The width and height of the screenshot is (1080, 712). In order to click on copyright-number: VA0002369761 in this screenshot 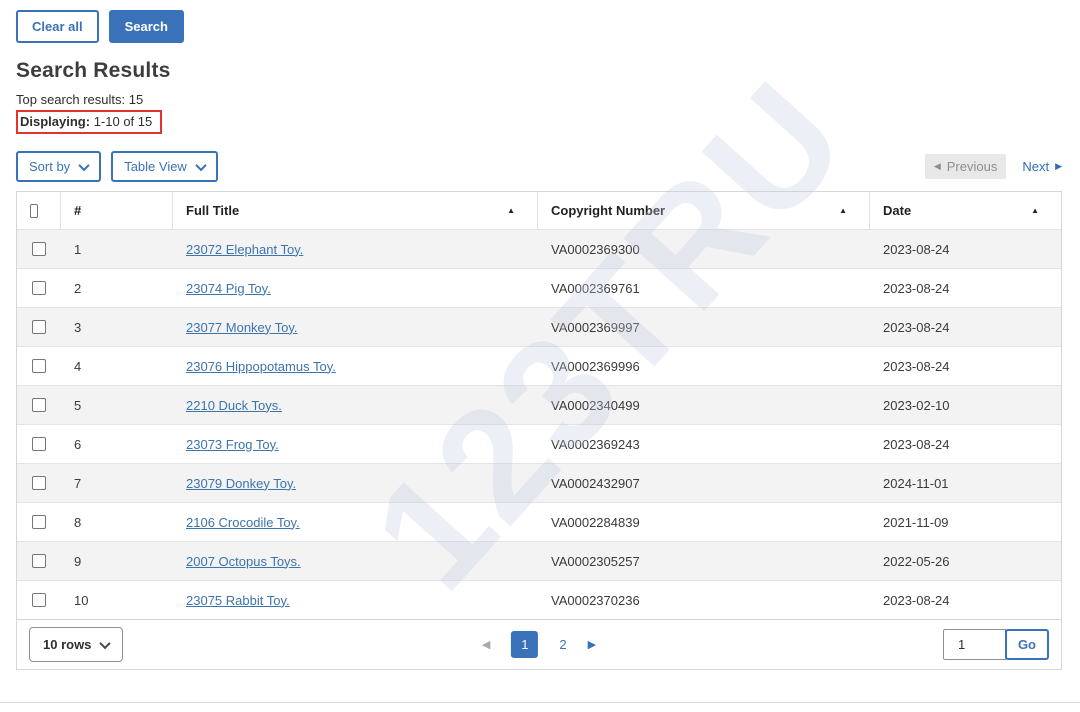, I will do `click(595, 288)`.